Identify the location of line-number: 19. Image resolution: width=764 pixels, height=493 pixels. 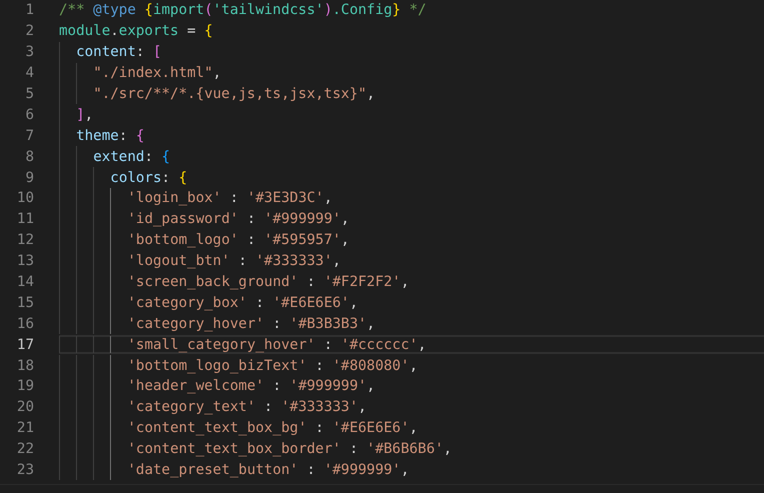
(25, 386).